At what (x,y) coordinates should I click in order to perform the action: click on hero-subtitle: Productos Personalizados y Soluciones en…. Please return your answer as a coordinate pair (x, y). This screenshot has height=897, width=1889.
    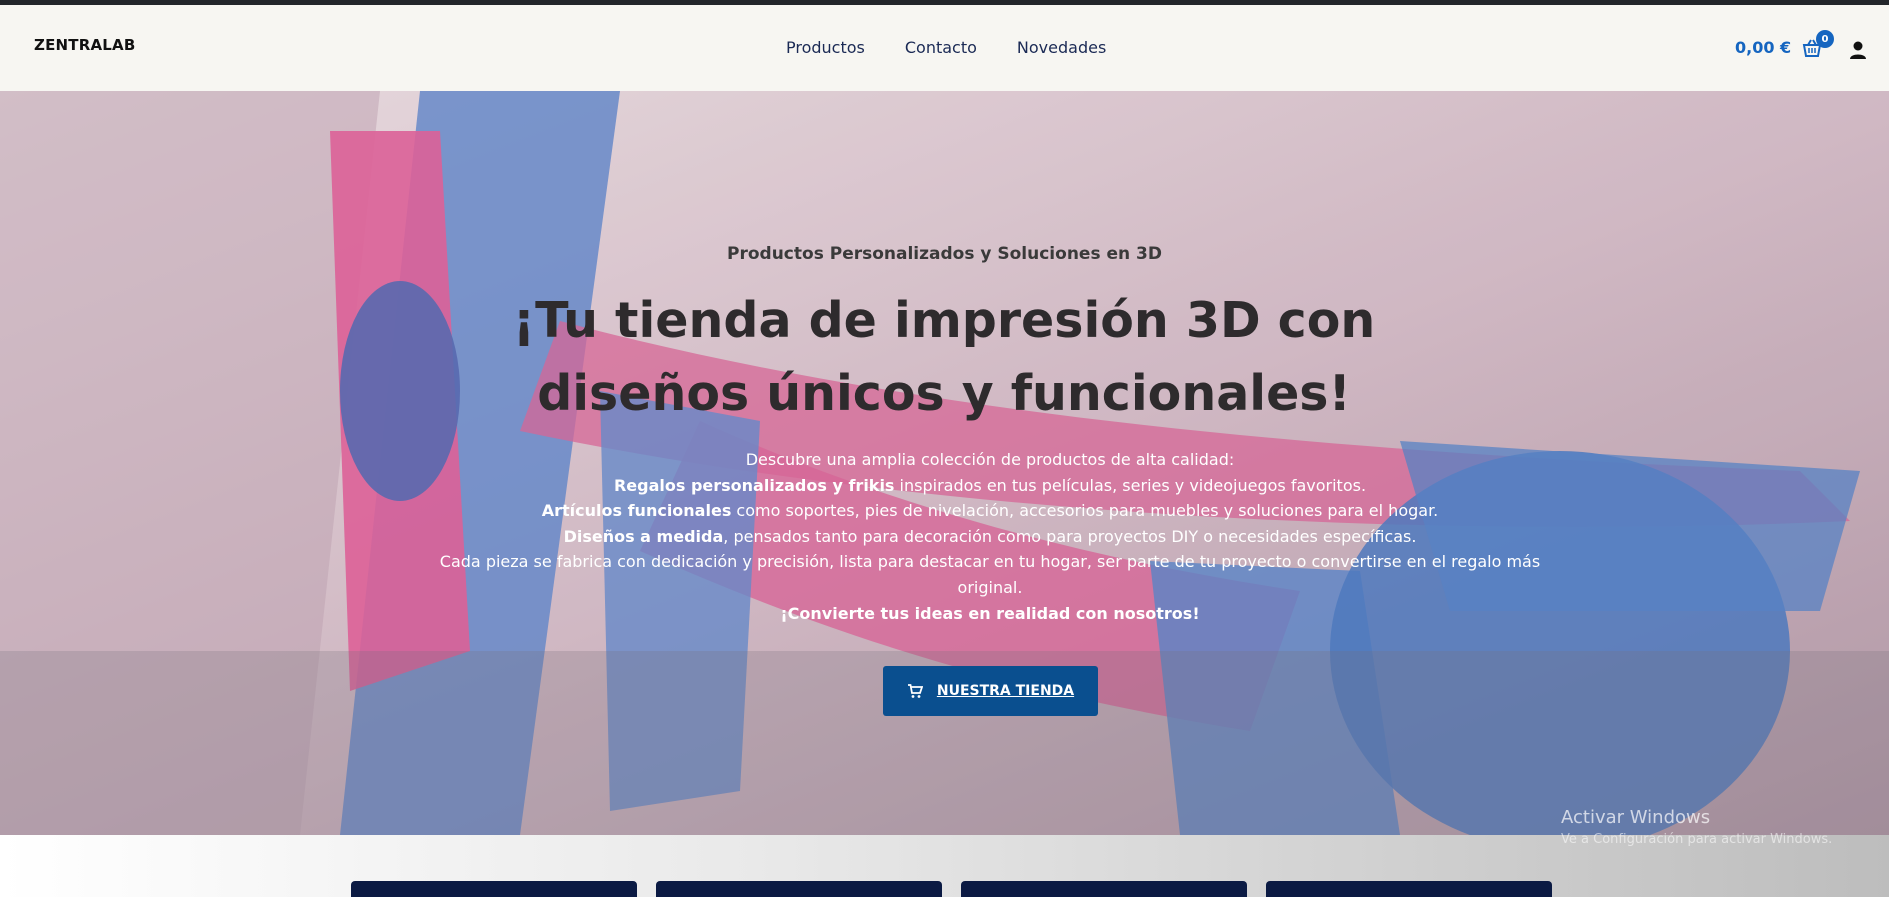
    Looking at the image, I should click on (944, 254).